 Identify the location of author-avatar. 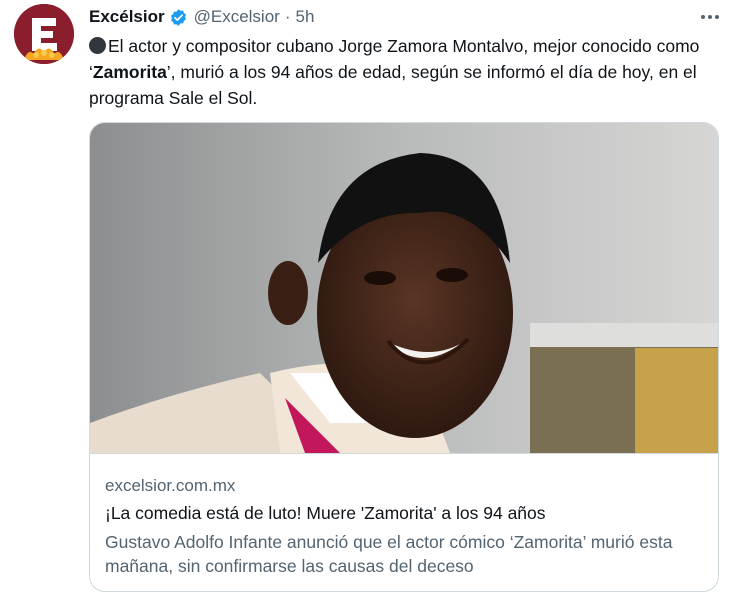
(44, 34).